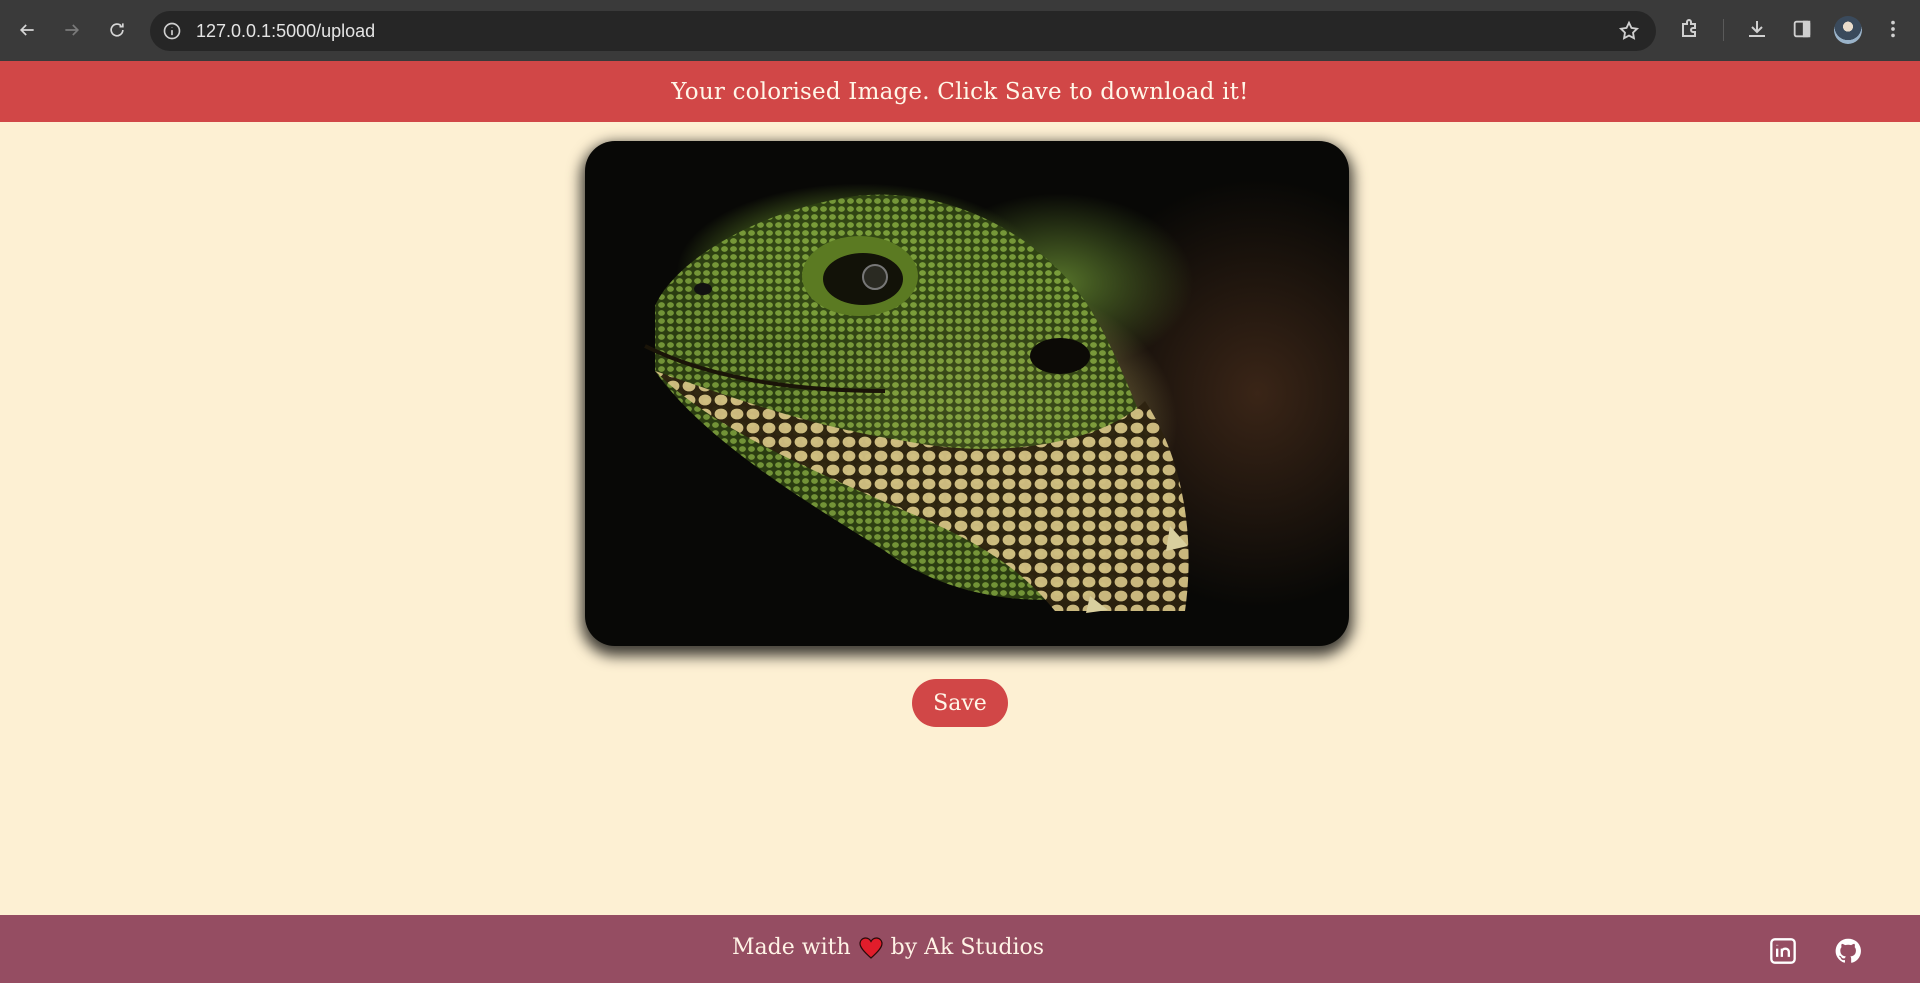  What do you see at coordinates (1783, 951) in the screenshot?
I see `linkedin-icon` at bounding box center [1783, 951].